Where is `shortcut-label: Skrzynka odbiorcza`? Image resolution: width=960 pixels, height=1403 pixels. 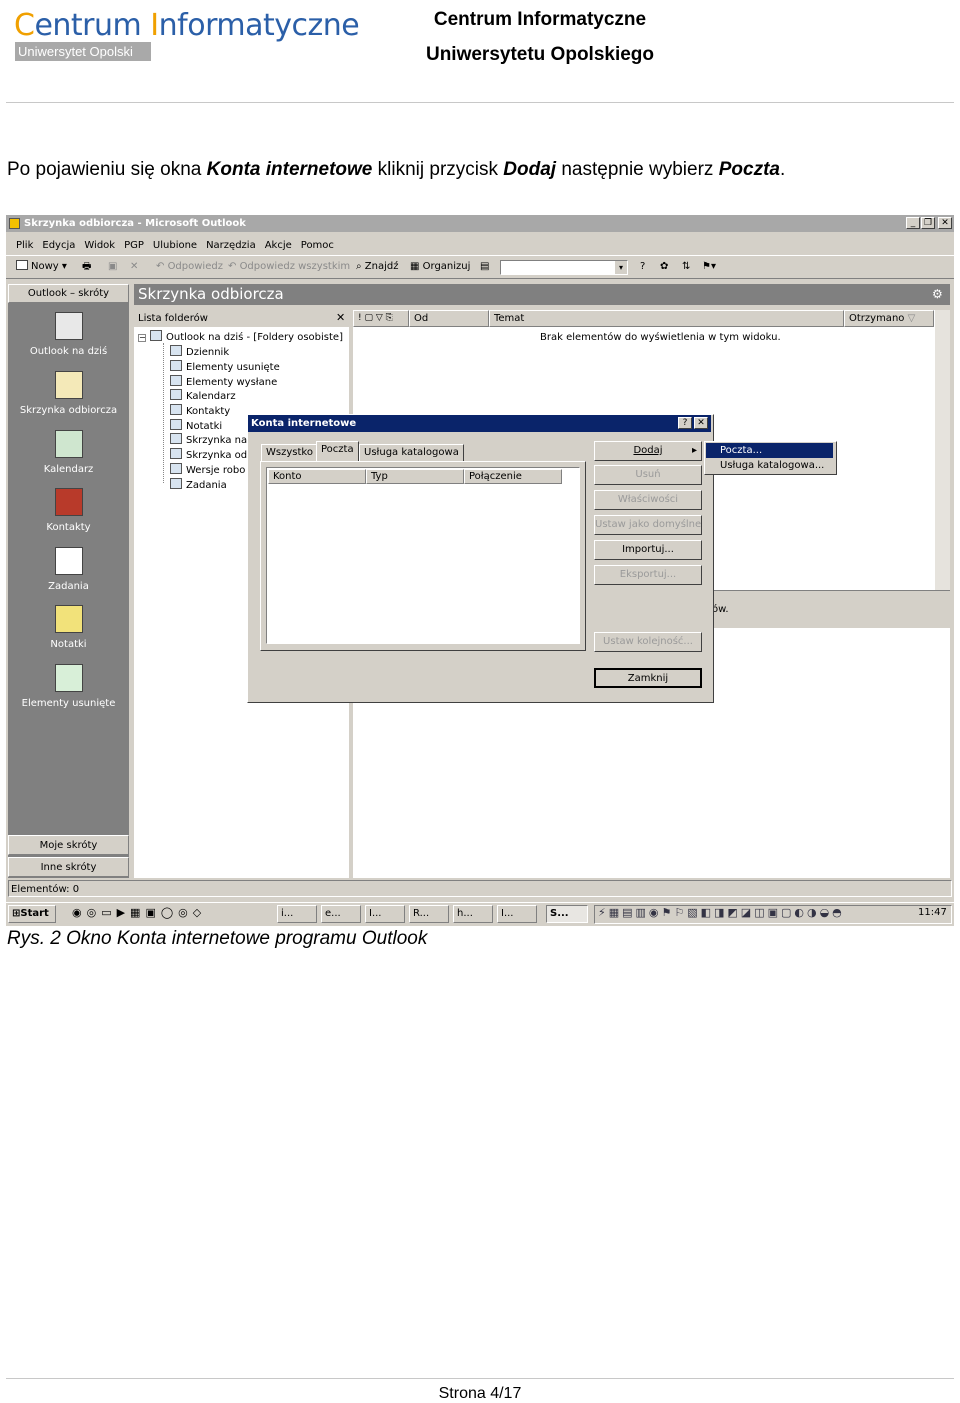 shortcut-label: Skrzynka odbiorcza is located at coordinates (68, 410).